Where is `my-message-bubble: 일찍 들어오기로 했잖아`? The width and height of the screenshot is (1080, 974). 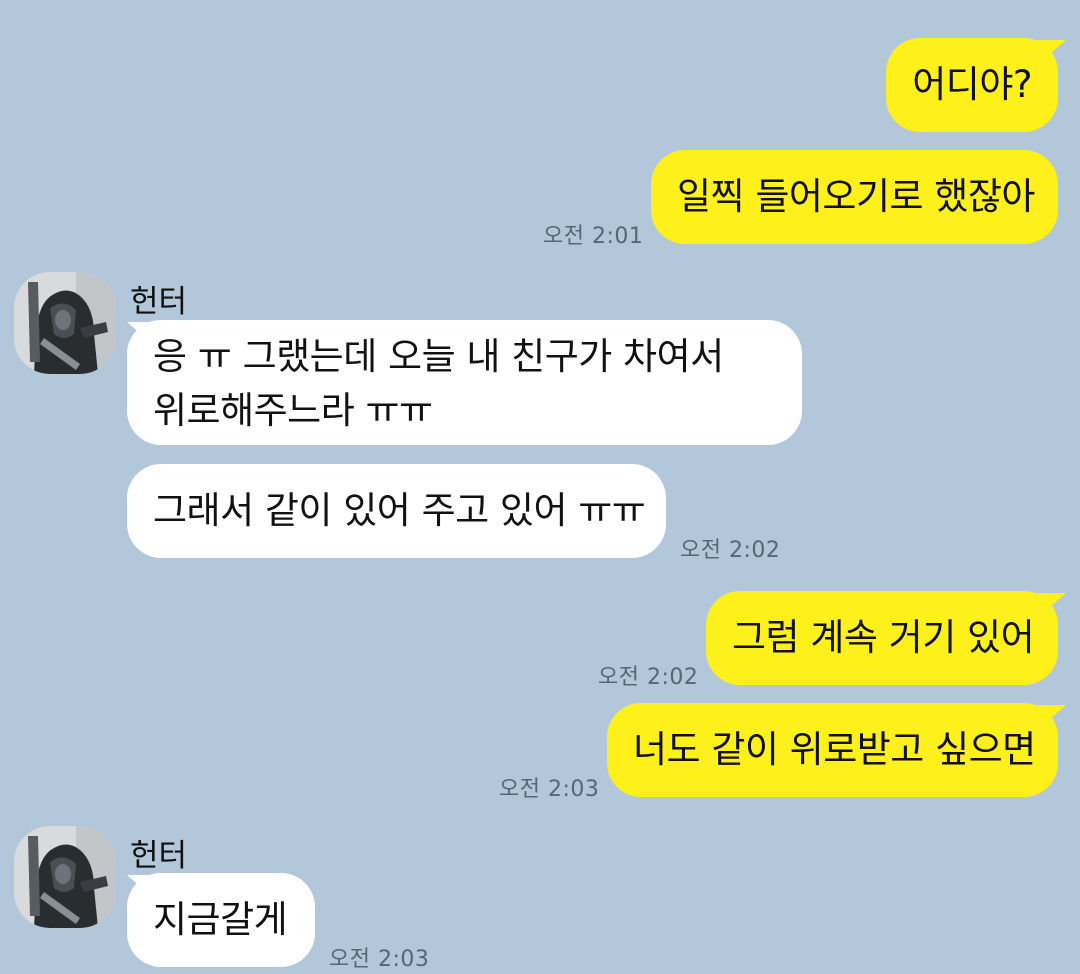
my-message-bubble: 일찍 들어오기로 했잖아 is located at coordinates (854, 197).